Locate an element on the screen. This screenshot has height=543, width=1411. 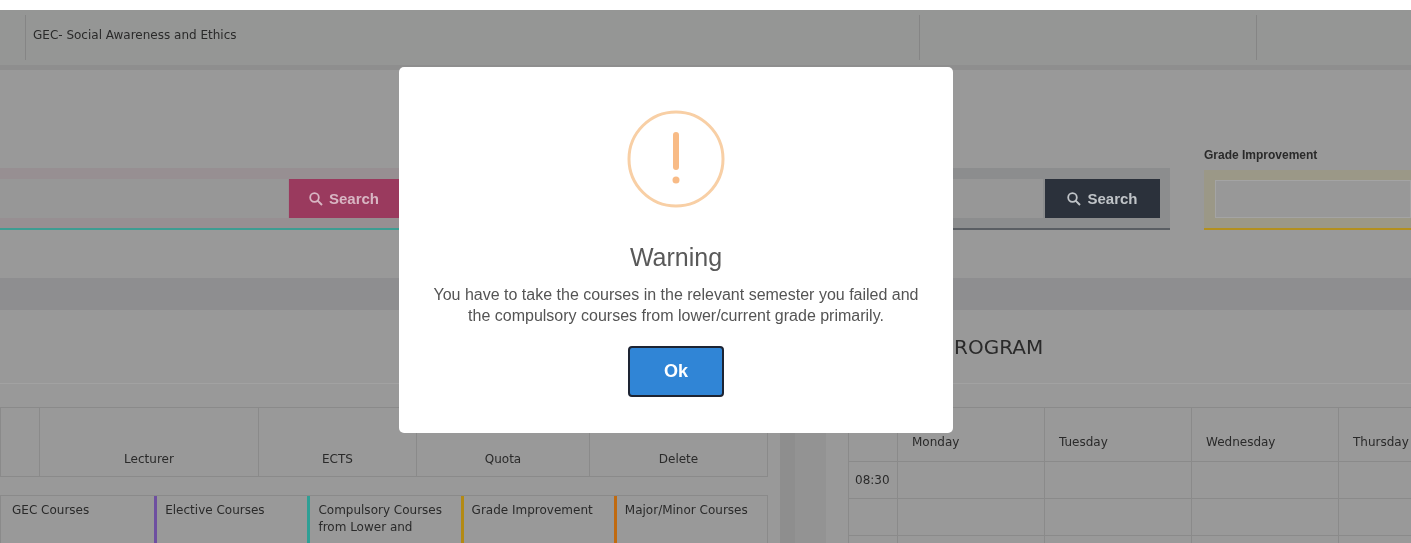
column-header: Lecturer is located at coordinates (148, 442).